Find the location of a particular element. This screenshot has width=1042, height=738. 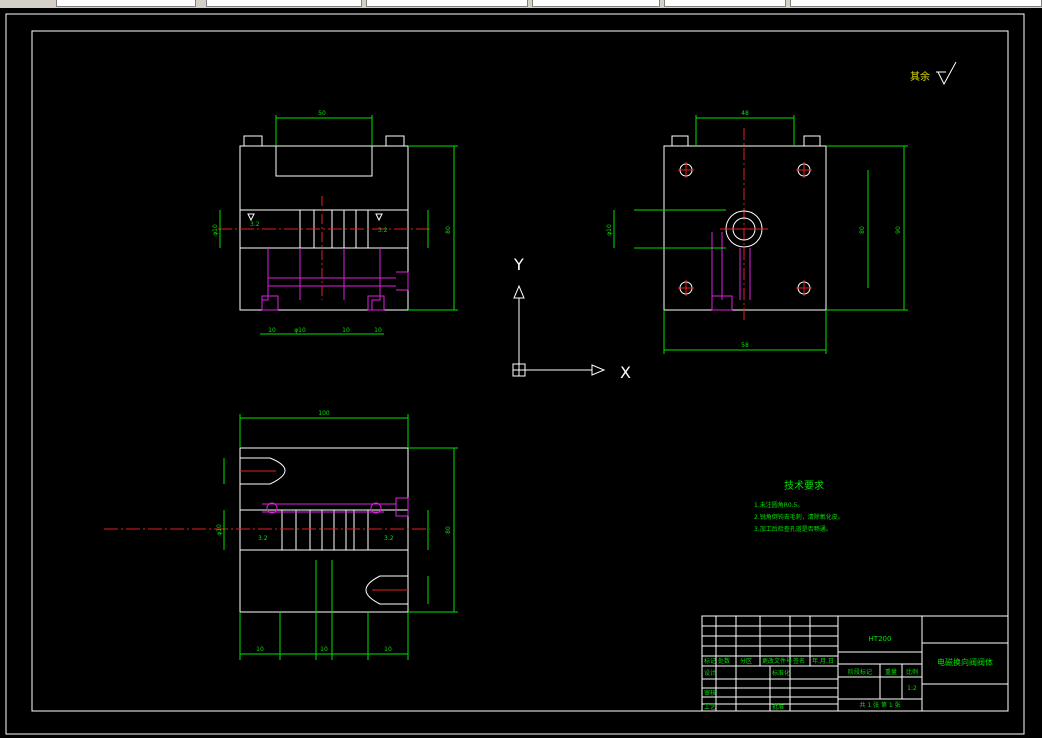

bottom-dim-width: 100 is located at coordinates (324, 413).